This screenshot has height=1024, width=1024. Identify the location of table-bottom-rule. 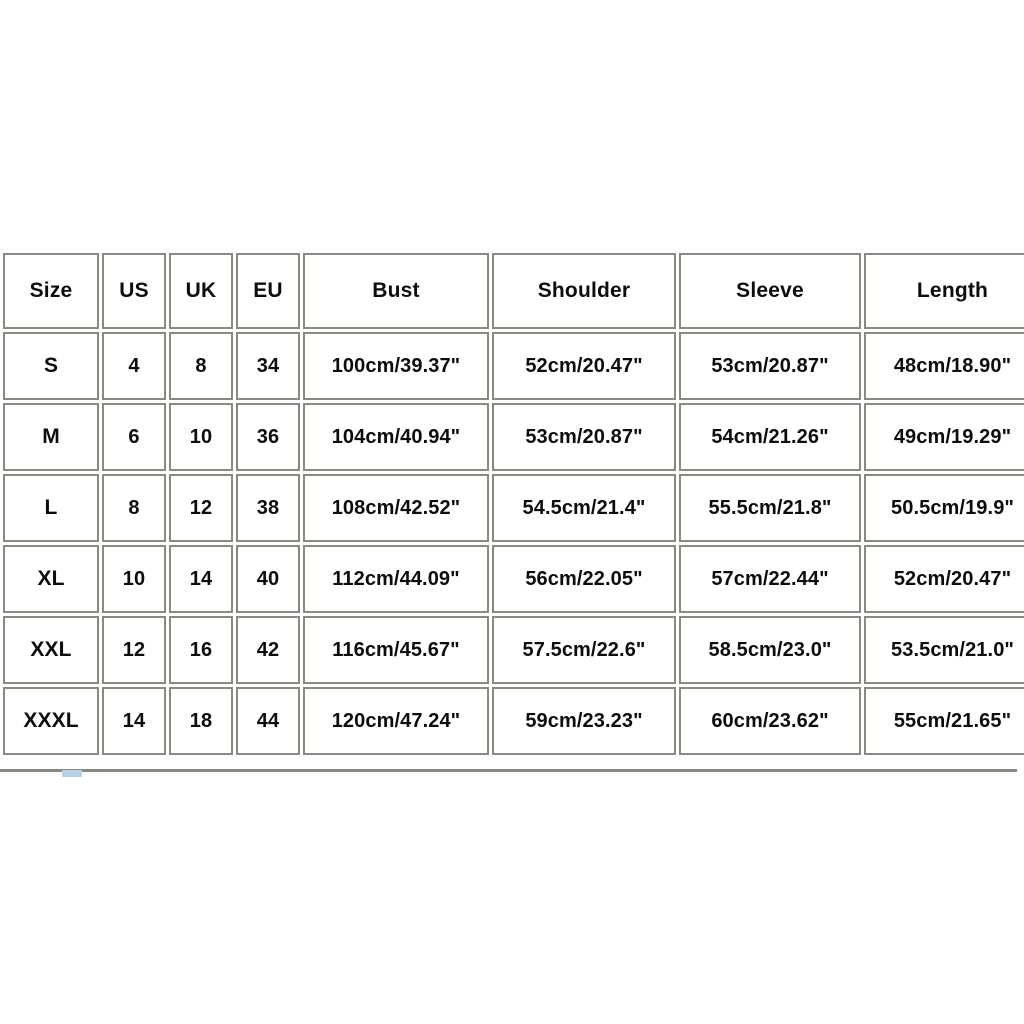
(508, 770).